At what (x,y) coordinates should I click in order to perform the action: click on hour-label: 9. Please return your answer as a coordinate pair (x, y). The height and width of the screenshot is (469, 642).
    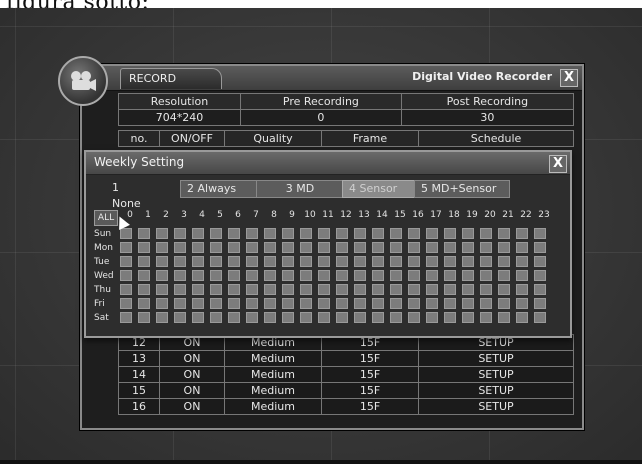
    Looking at the image, I should click on (292, 215).